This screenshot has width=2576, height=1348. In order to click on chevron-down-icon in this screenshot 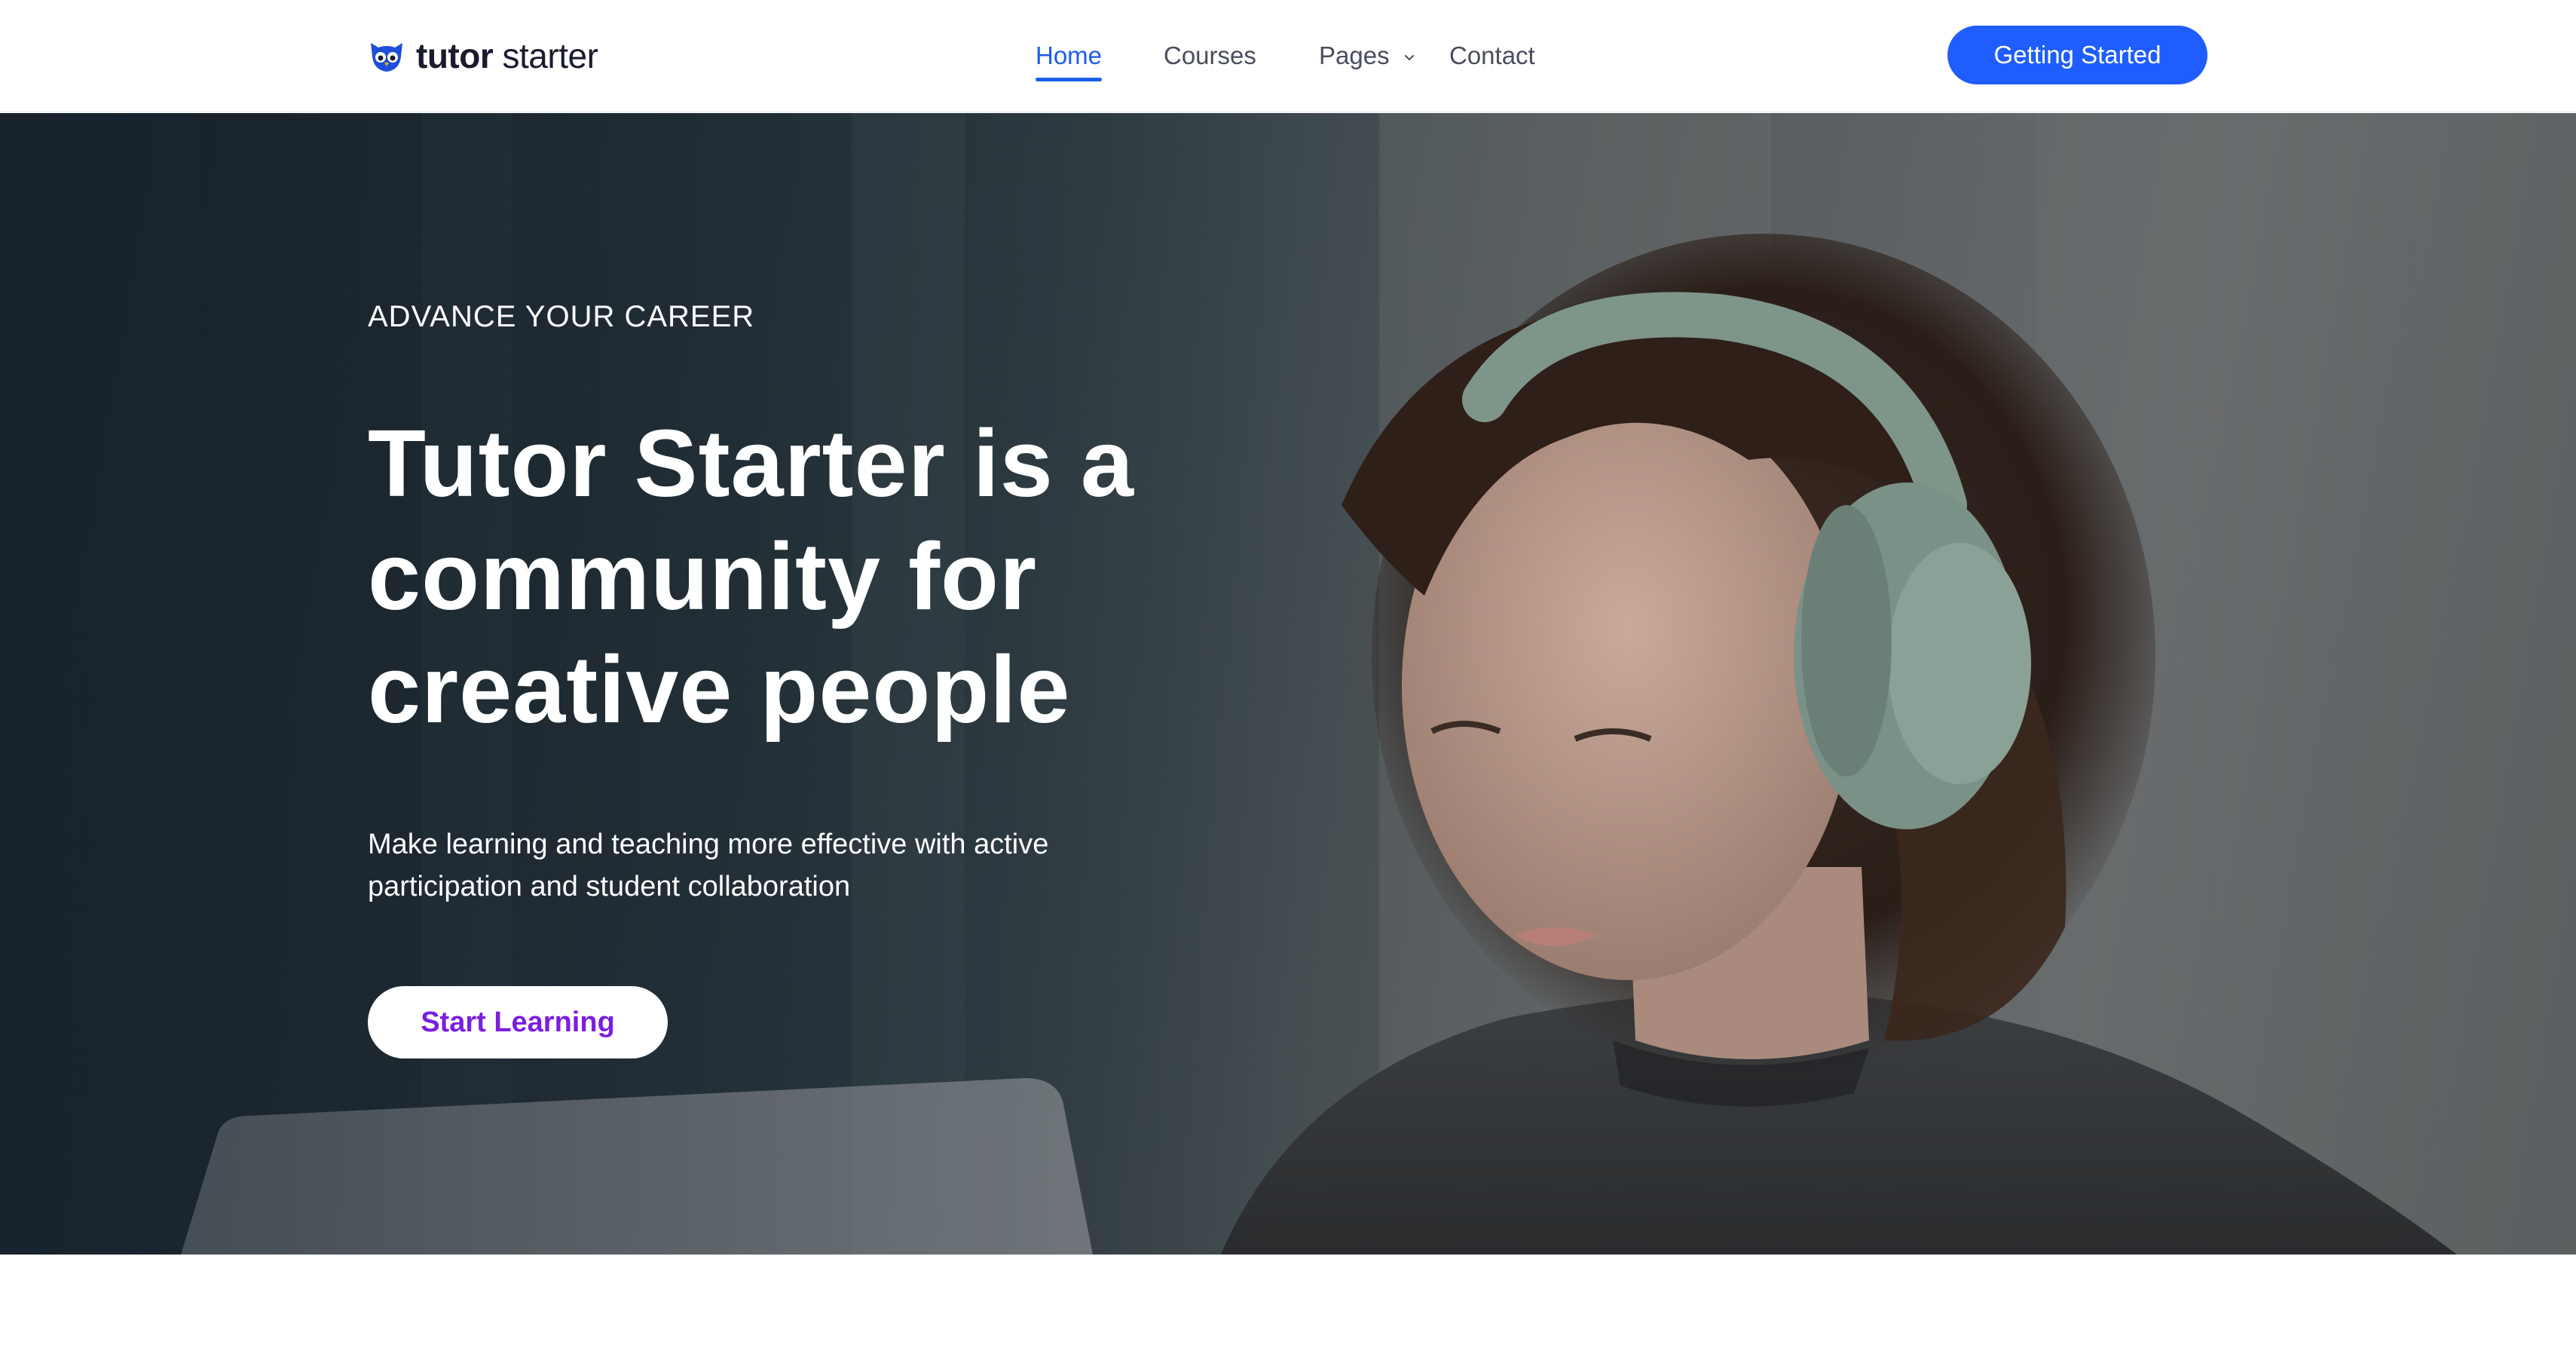, I will do `click(1409, 58)`.